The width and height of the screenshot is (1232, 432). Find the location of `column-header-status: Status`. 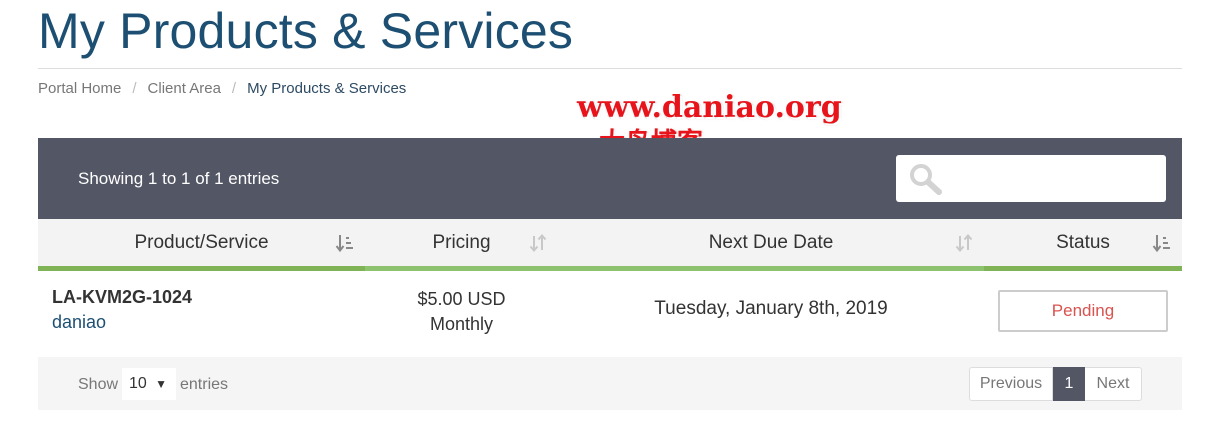

column-header-status: Status is located at coordinates (1083, 245).